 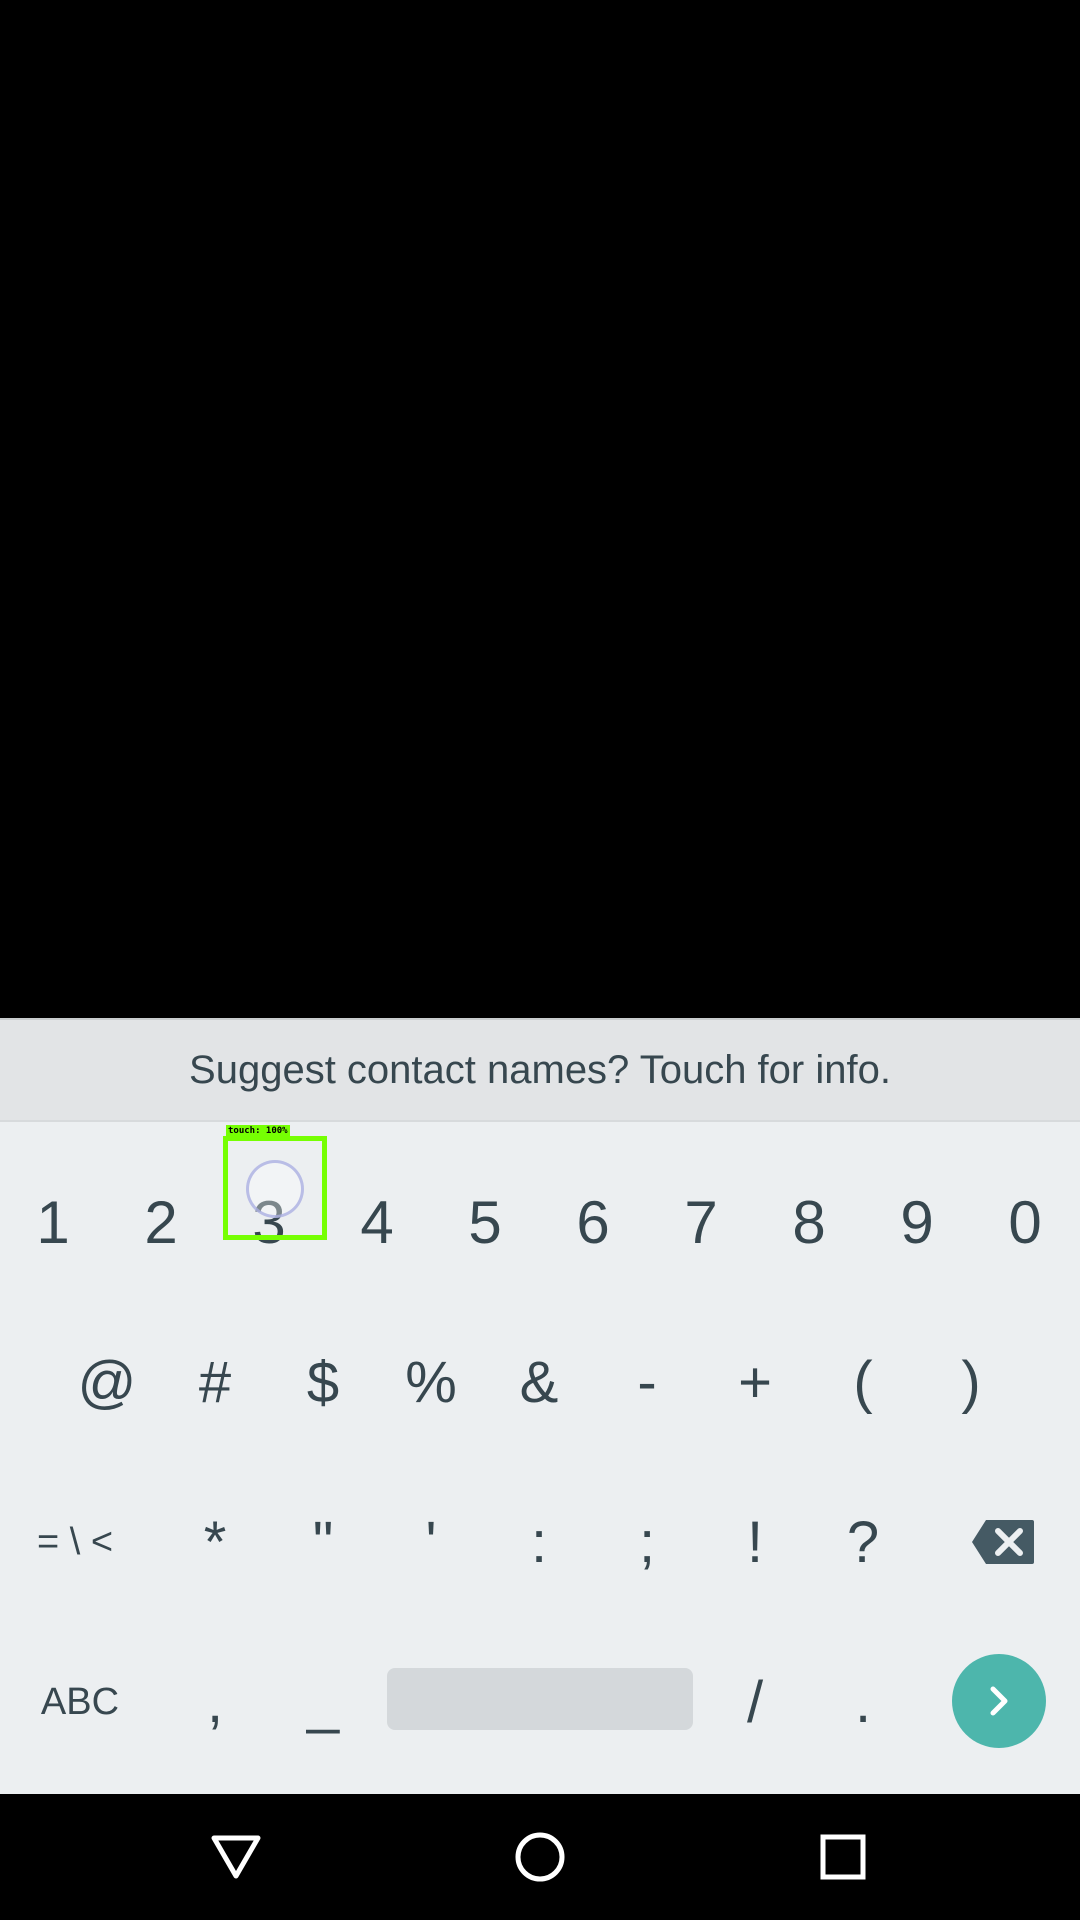 I want to click on key-underscore: _, so click(x=323, y=1702).